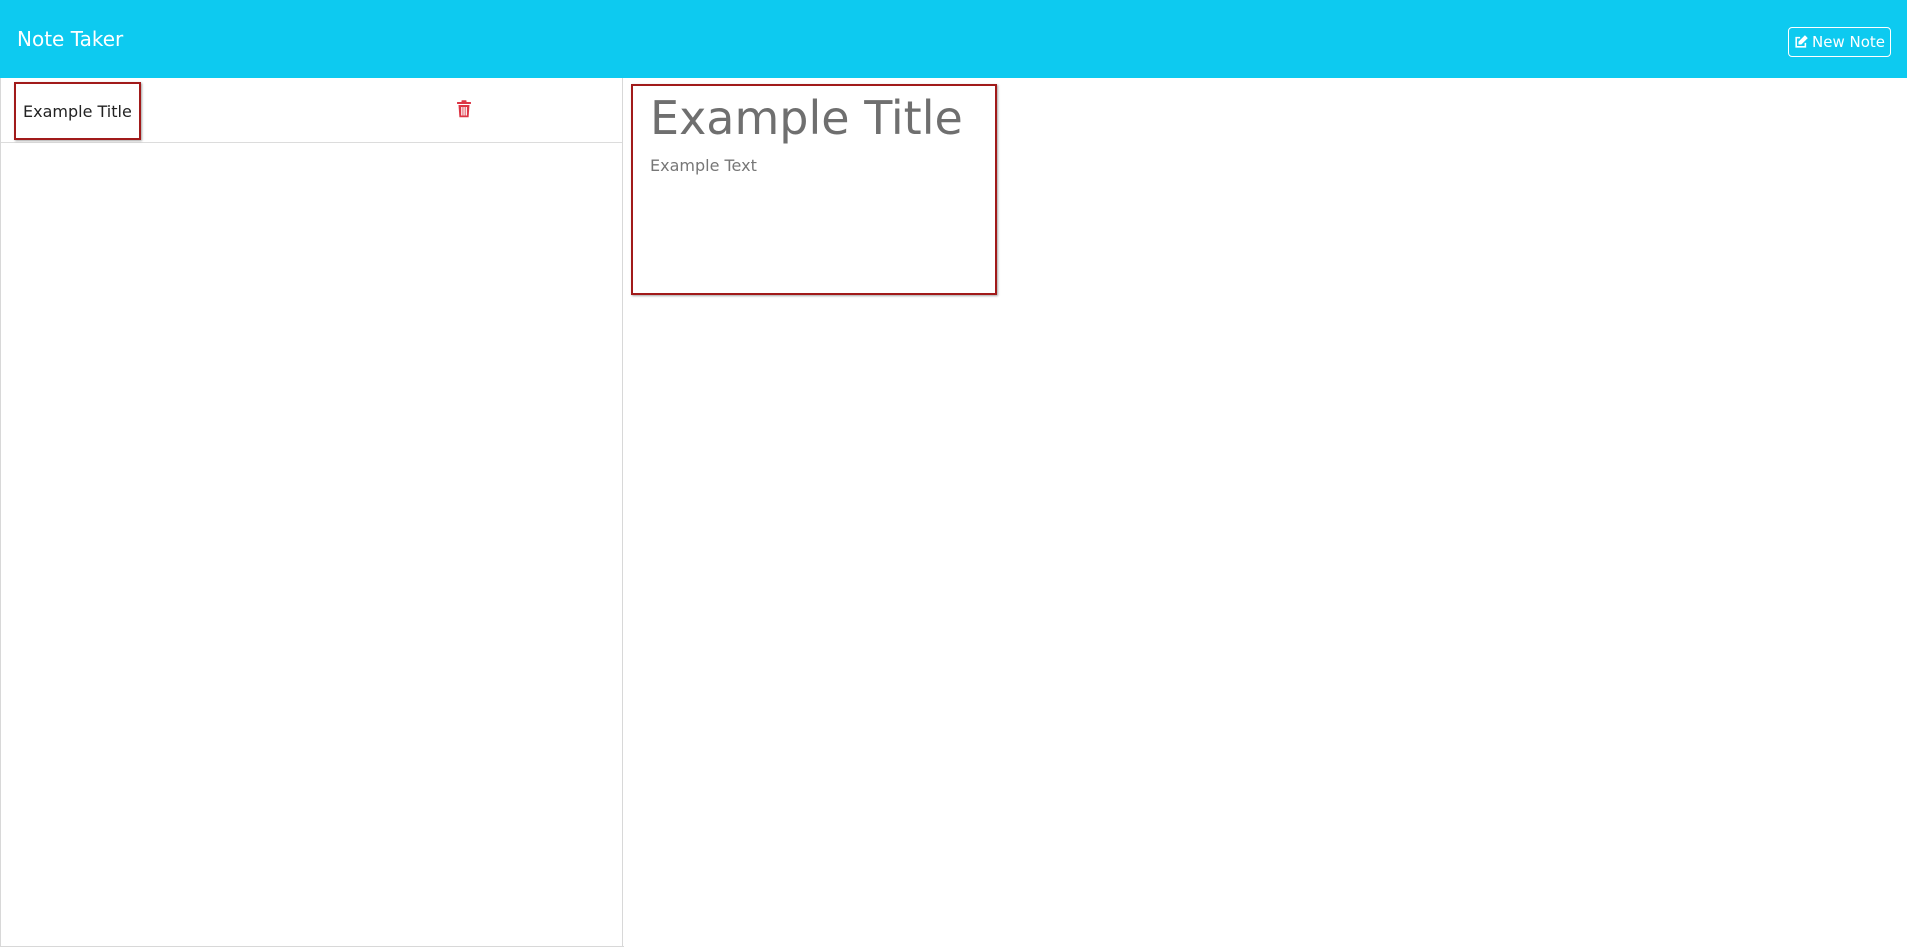 This screenshot has width=1907, height=947. What do you see at coordinates (953, 39) in the screenshot?
I see `navbar: Note Taker New Note` at bounding box center [953, 39].